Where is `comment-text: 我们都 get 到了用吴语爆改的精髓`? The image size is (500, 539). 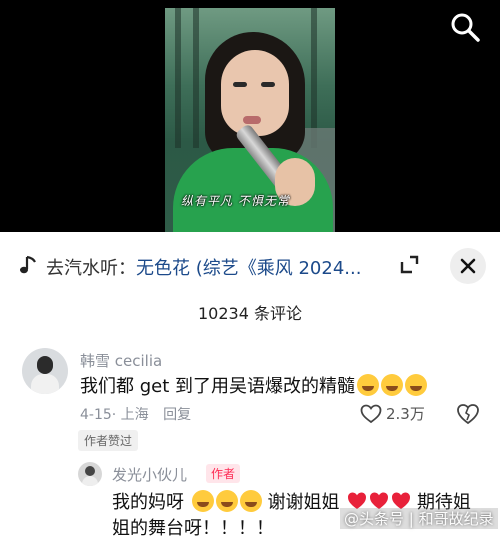 comment-text: 我们都 get 到了用吴语爆改的精髓 is located at coordinates (253, 385).